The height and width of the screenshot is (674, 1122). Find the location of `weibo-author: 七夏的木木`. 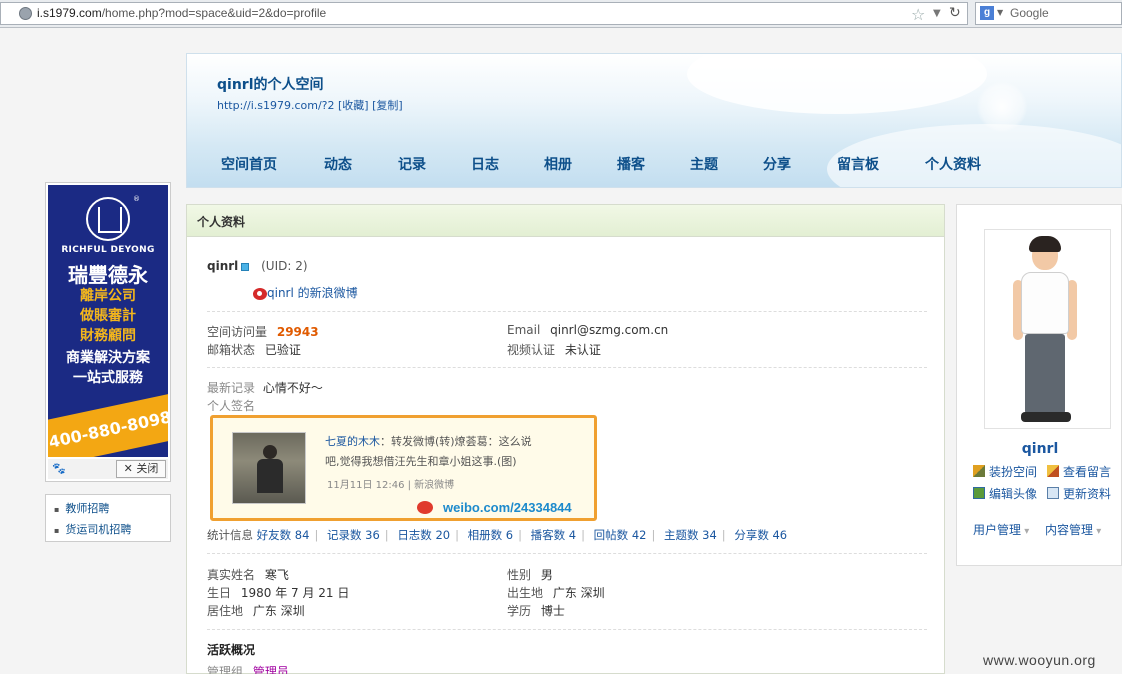

weibo-author: 七夏的木木 is located at coordinates (352, 441).